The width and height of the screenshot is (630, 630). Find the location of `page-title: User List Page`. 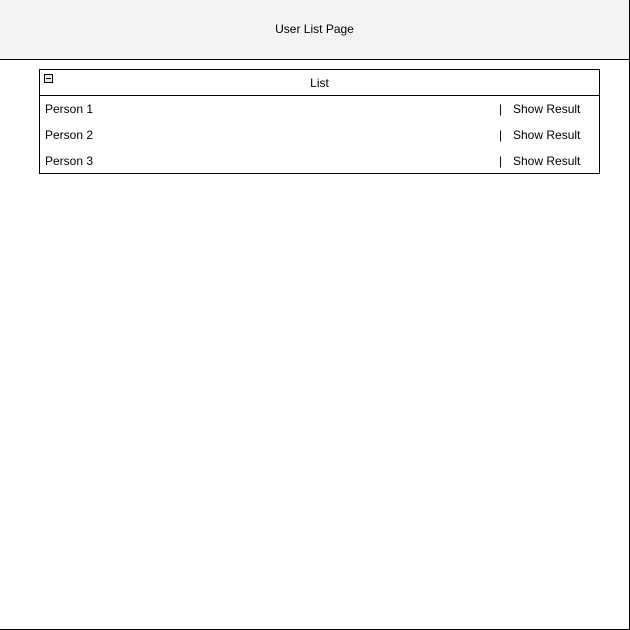

page-title: User List Page is located at coordinates (314, 29).